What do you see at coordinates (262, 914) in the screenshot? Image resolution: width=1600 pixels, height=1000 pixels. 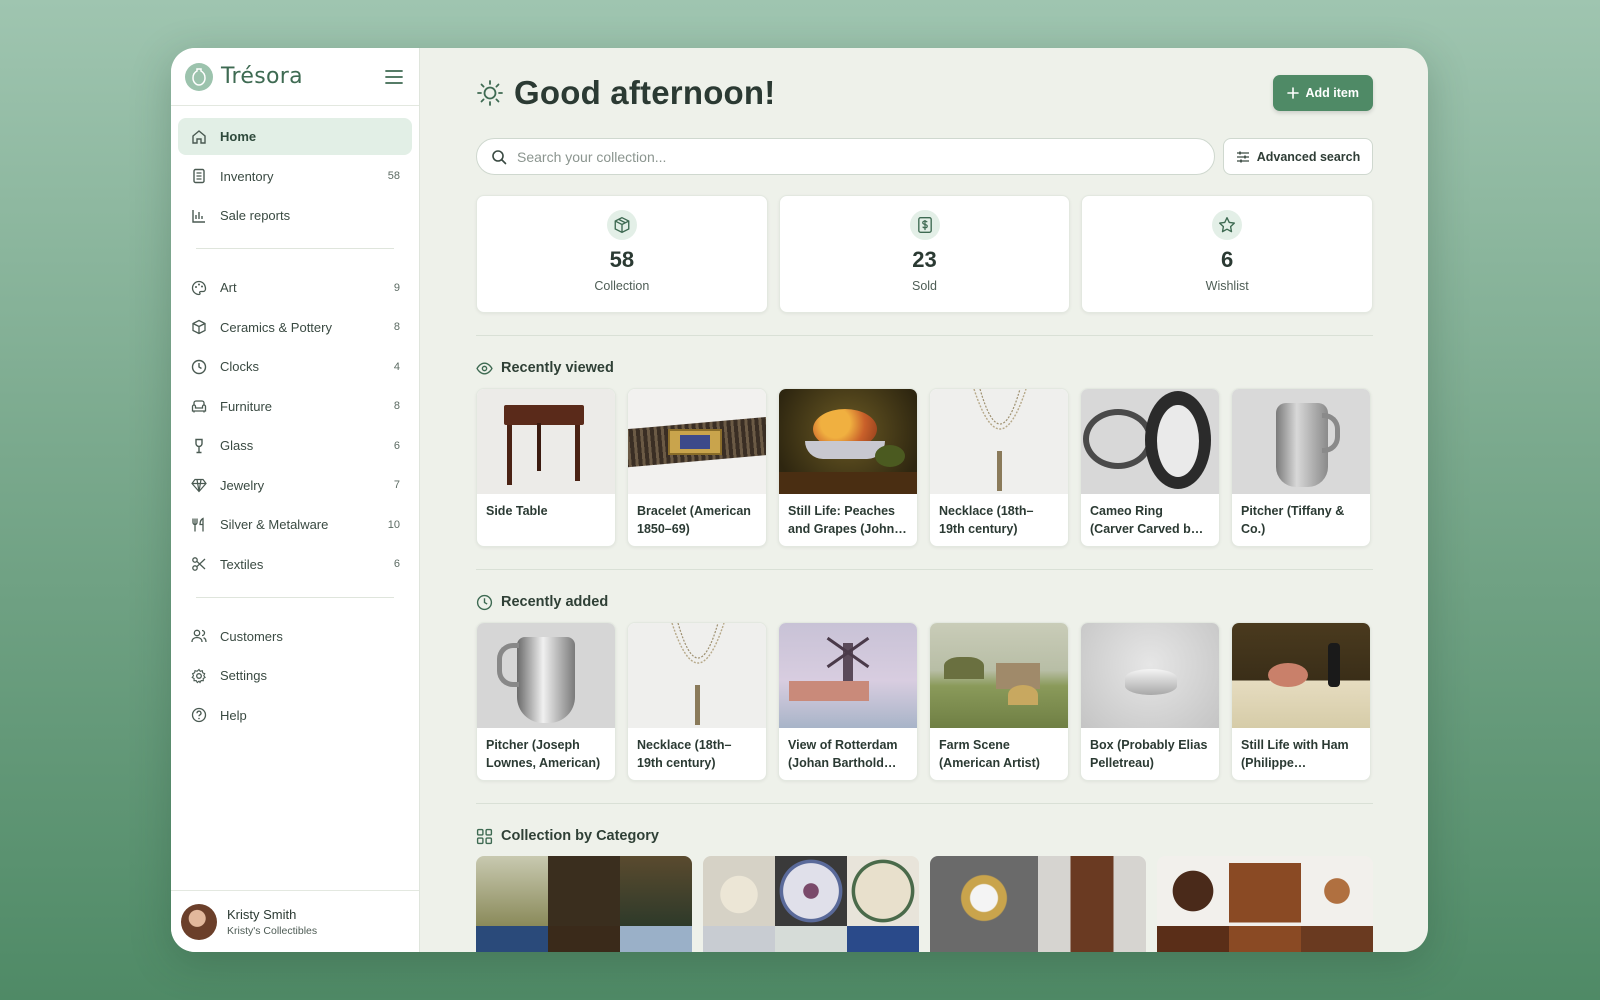 I see `user-name: Kristy Smith` at bounding box center [262, 914].